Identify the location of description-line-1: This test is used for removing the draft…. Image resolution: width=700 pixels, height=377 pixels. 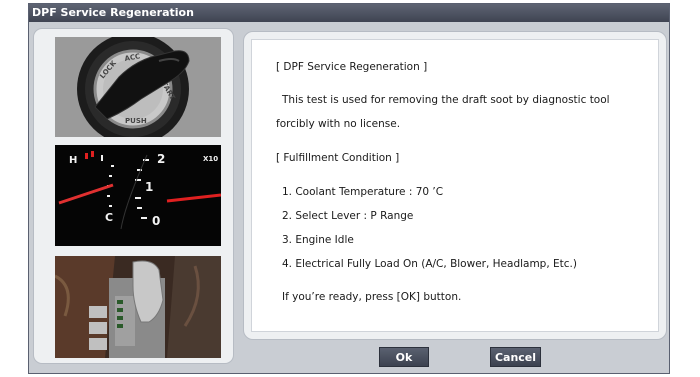
(446, 100).